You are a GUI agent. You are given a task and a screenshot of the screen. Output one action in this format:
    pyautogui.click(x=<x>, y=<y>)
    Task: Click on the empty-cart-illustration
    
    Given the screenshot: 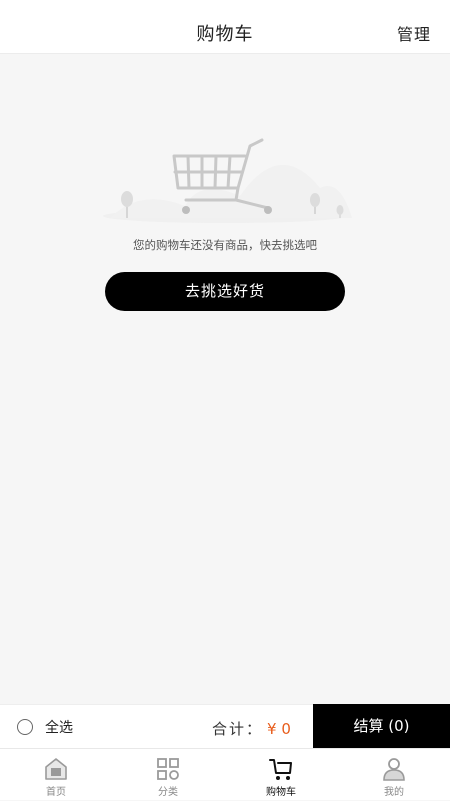 What is the action you would take?
    pyautogui.click(x=227, y=180)
    